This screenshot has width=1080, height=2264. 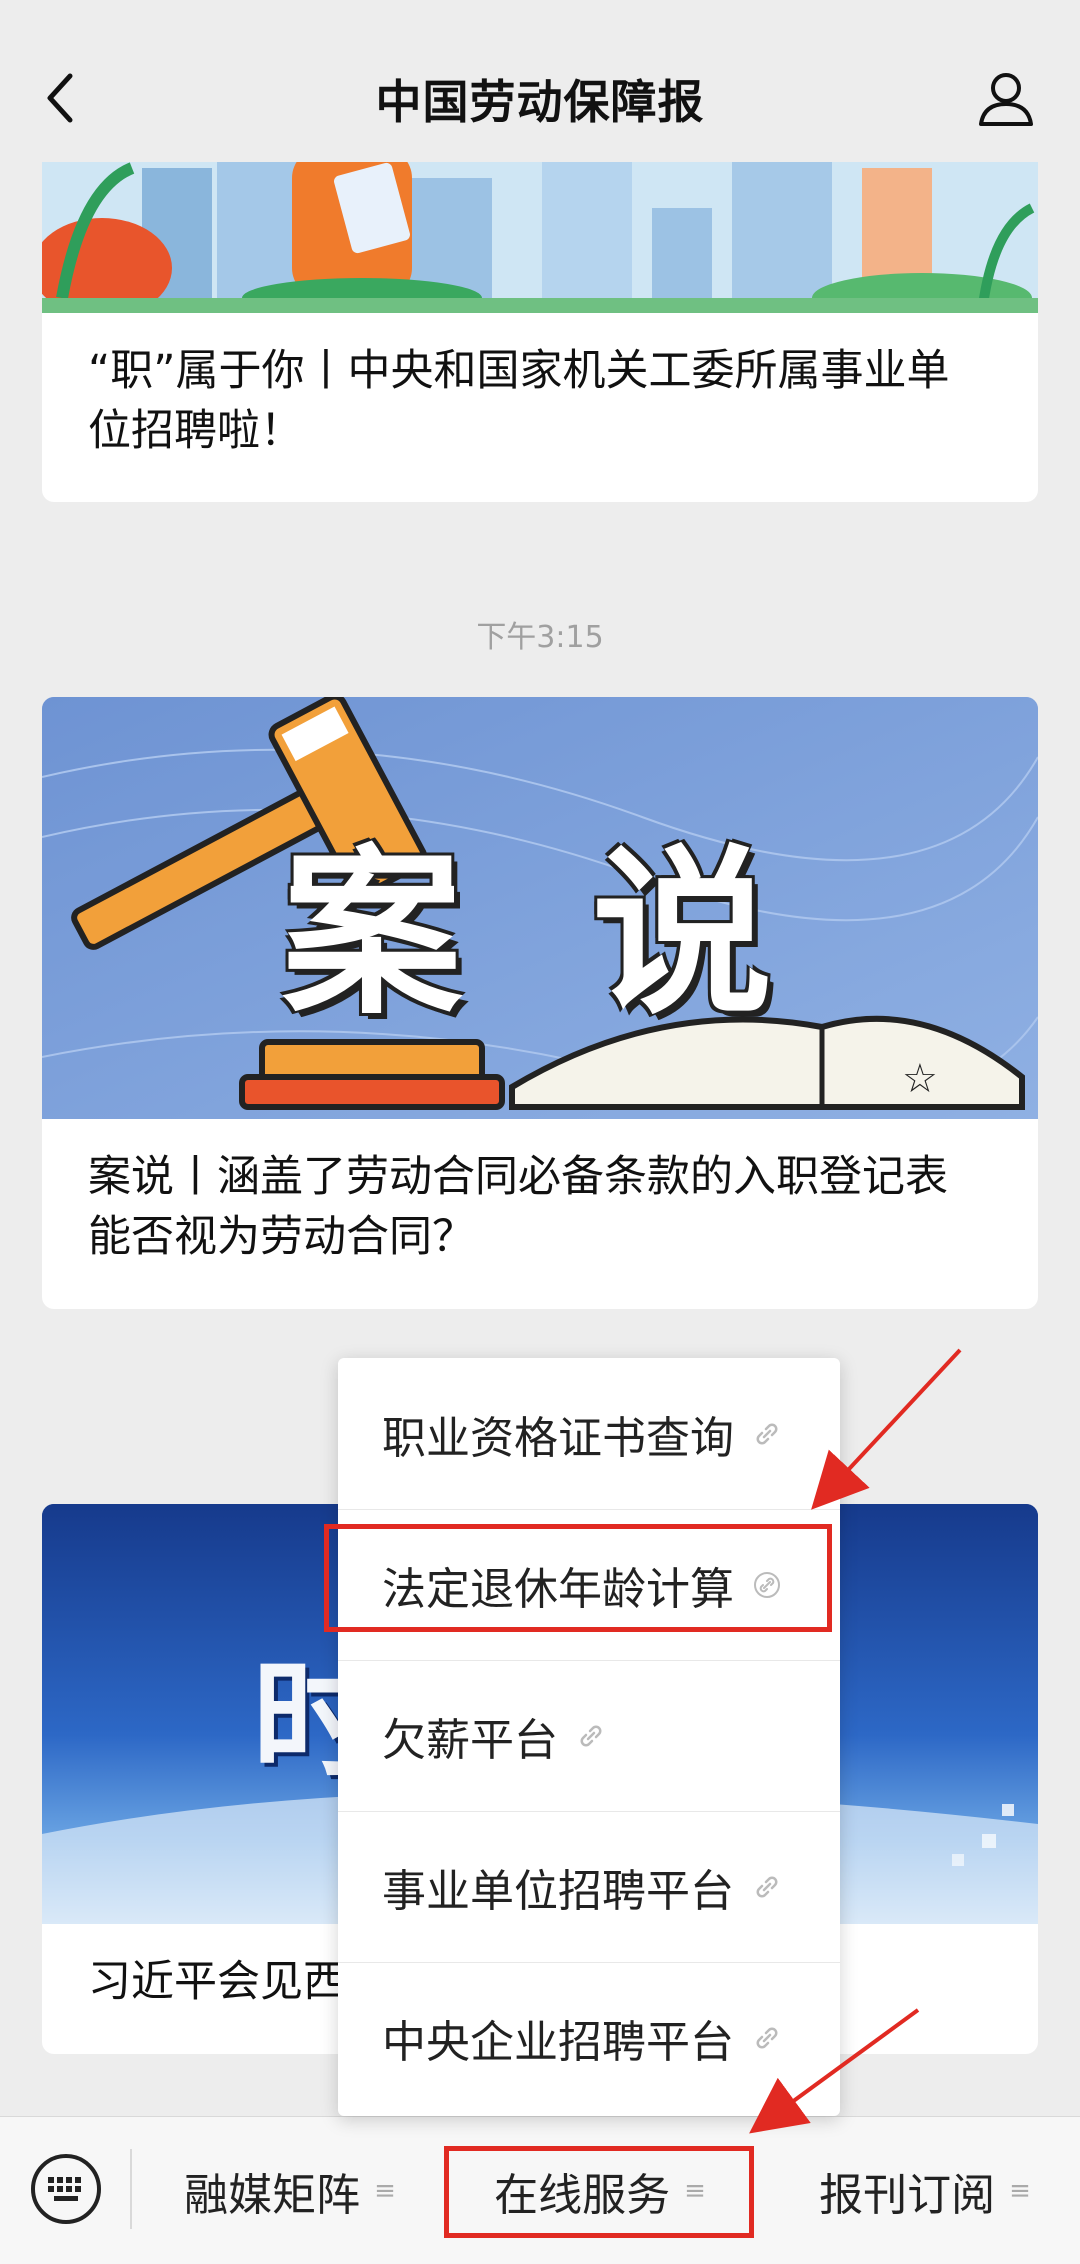 What do you see at coordinates (558, 1438) in the screenshot?
I see `submenu-item-label: 职业资格证书查询` at bounding box center [558, 1438].